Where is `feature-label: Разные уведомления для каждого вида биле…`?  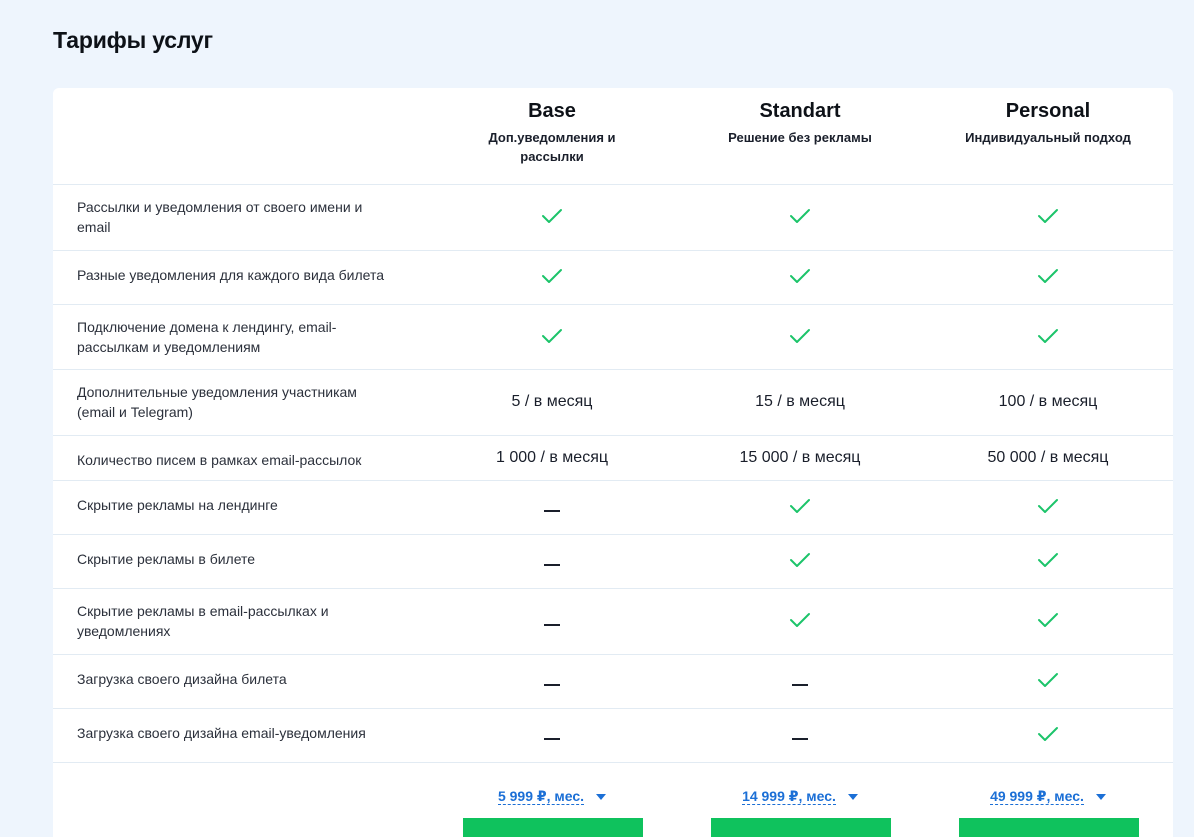 feature-label: Разные уведомления для каждого вида биле… is located at coordinates (231, 275).